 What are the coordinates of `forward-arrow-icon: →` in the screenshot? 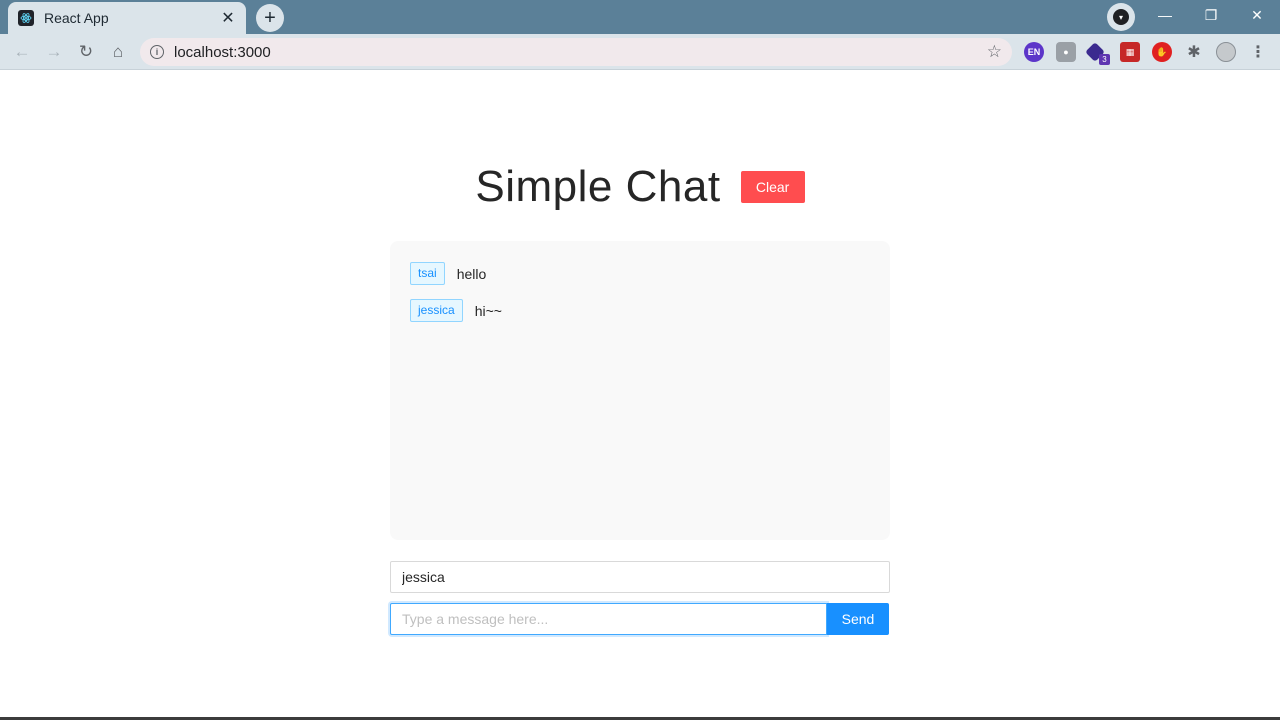 It's located at (54, 52).